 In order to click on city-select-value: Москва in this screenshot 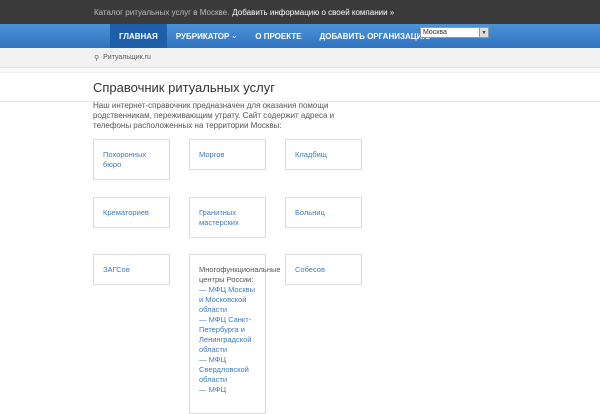, I will do `click(435, 32)`.